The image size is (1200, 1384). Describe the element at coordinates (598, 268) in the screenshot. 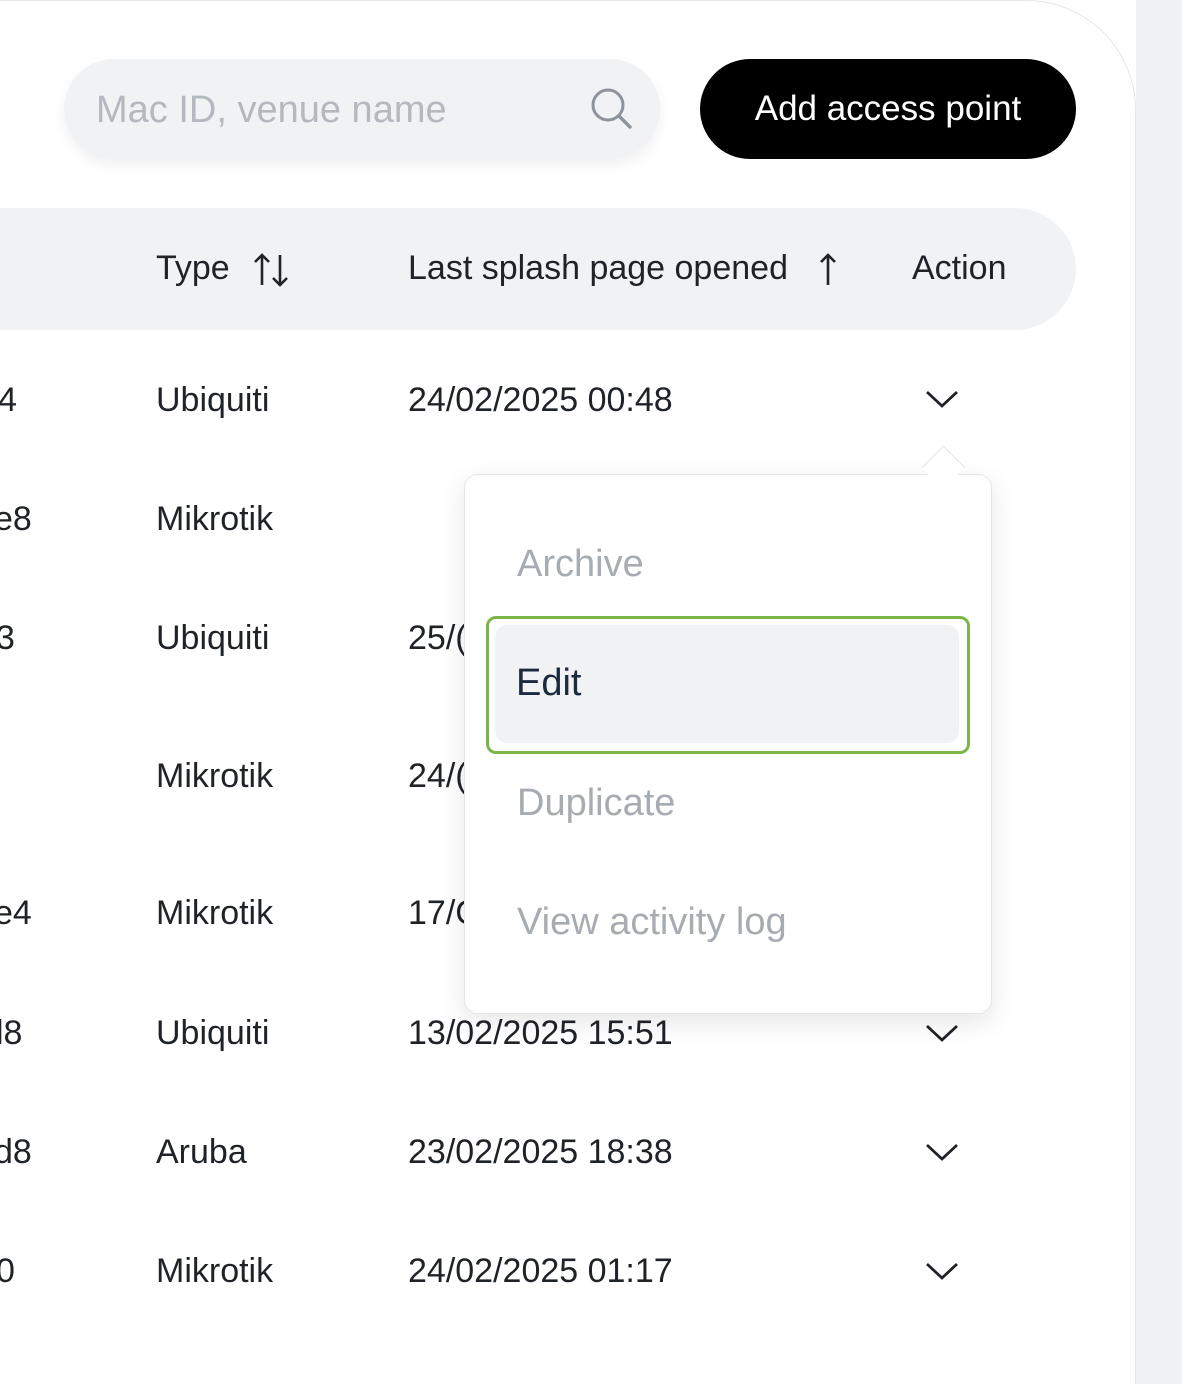

I see `column-header-last-splash: Last splash page opened` at that location.